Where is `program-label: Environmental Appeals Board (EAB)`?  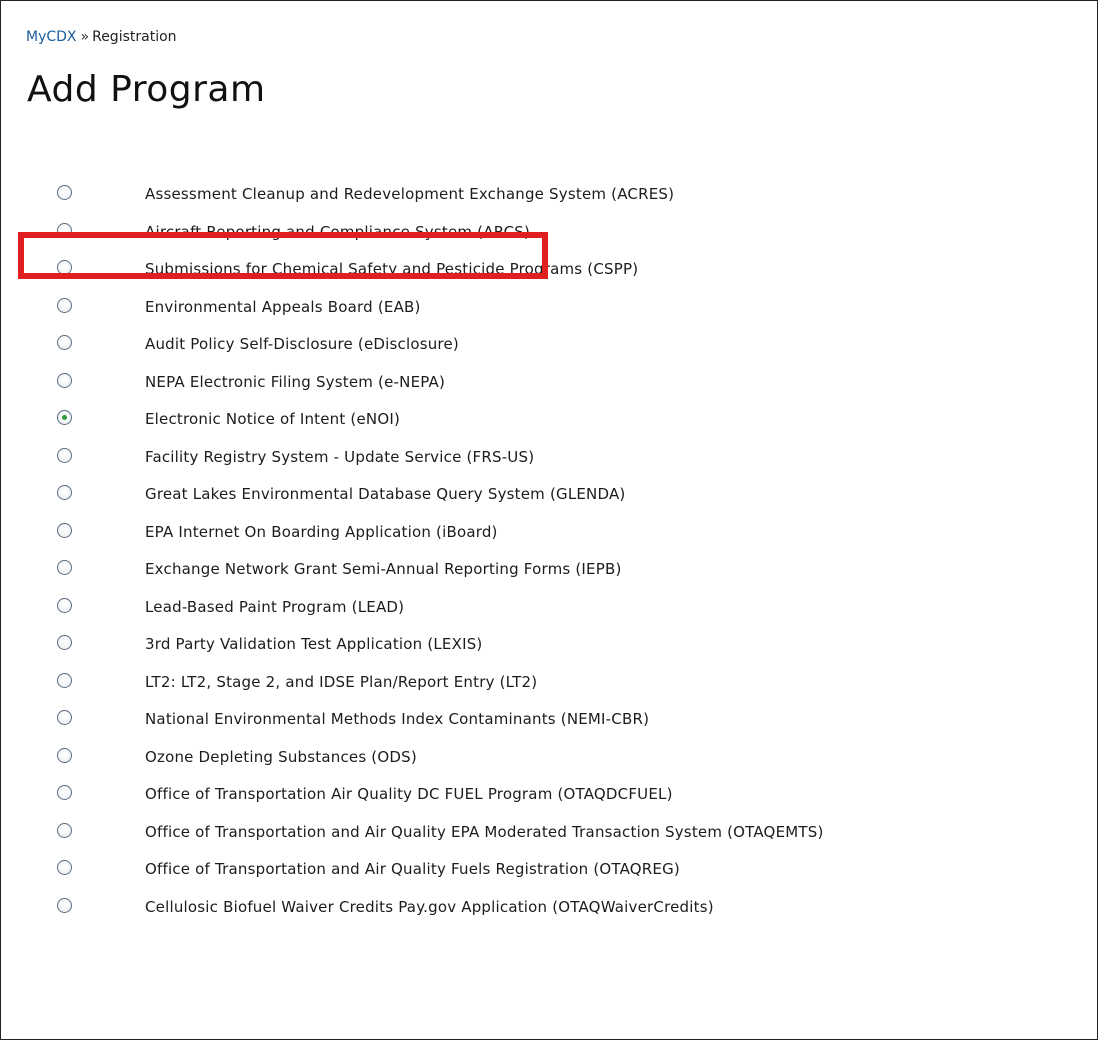
program-label: Environmental Appeals Board (EAB) is located at coordinates (283, 307).